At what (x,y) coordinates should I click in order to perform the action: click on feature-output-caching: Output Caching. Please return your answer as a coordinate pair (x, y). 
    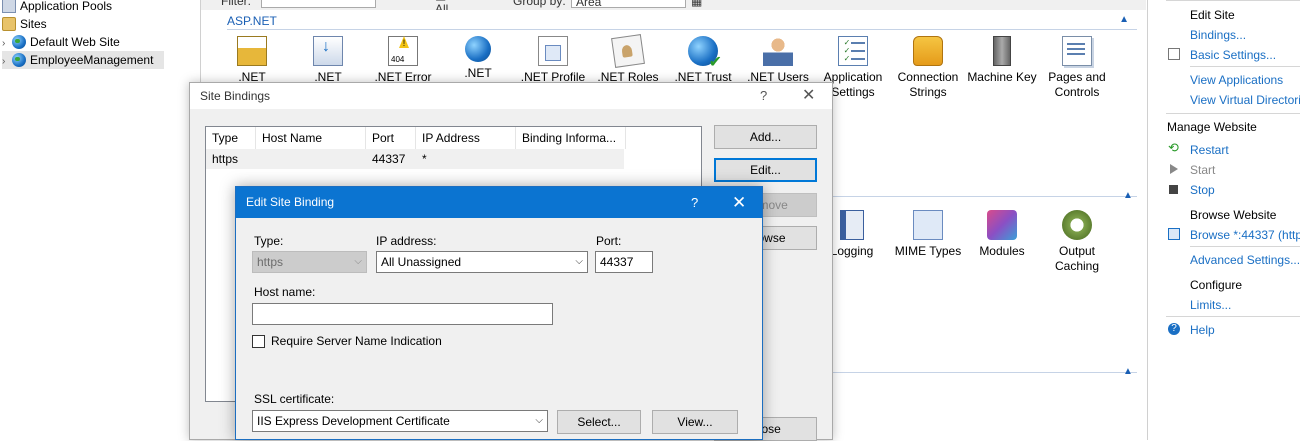
    Looking at the image, I should click on (1077, 242).